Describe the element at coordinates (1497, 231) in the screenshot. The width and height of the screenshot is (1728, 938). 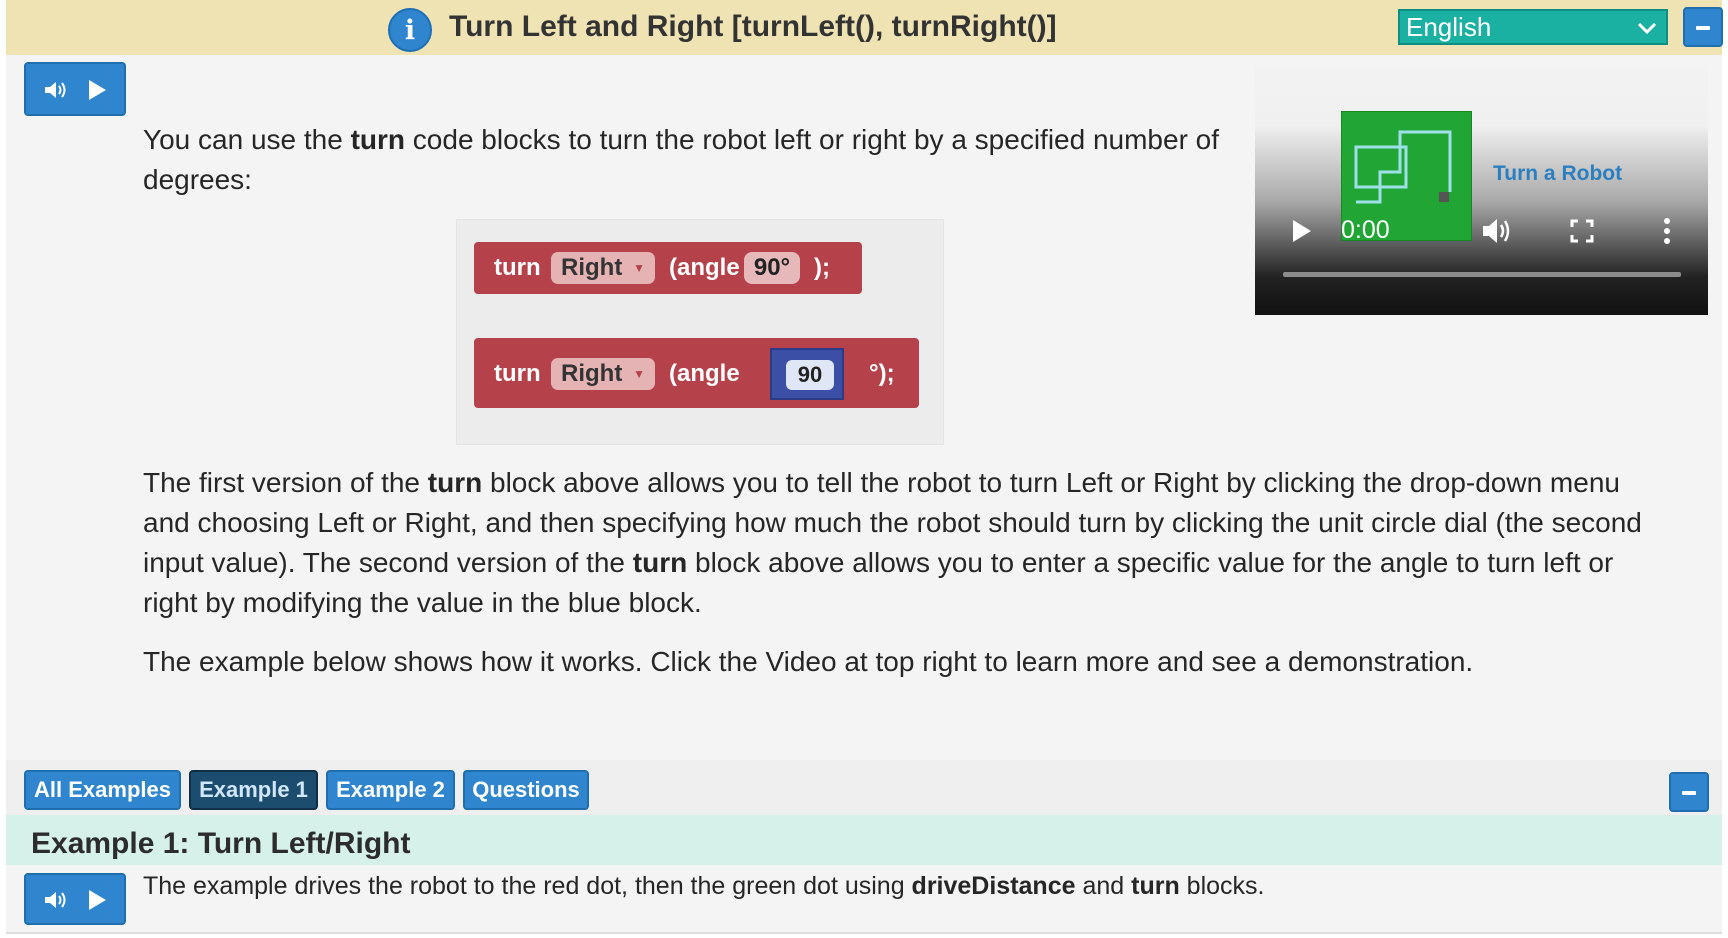
I see `volume-icon` at that location.